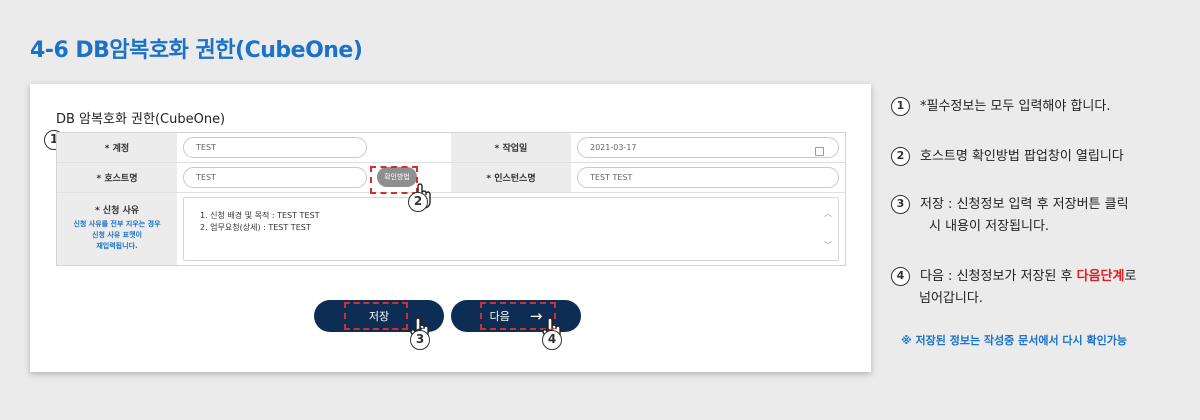 This screenshot has width=1200, height=420. I want to click on host-input: TEST, so click(275, 177).